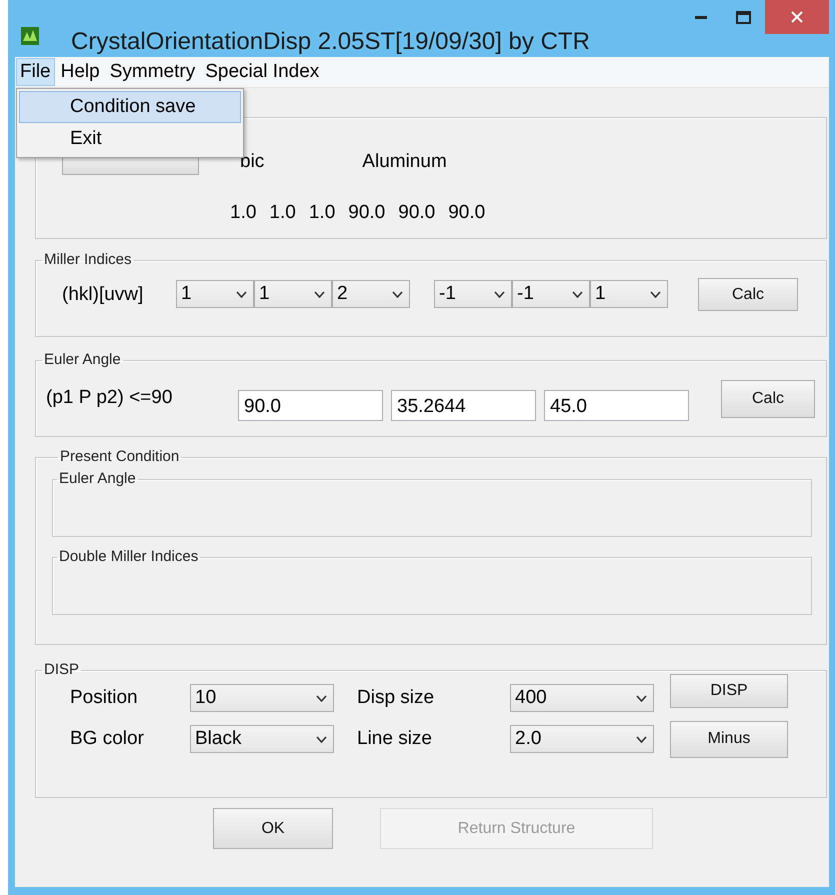  What do you see at coordinates (104, 698) in the screenshot?
I see `field-label: Position` at bounding box center [104, 698].